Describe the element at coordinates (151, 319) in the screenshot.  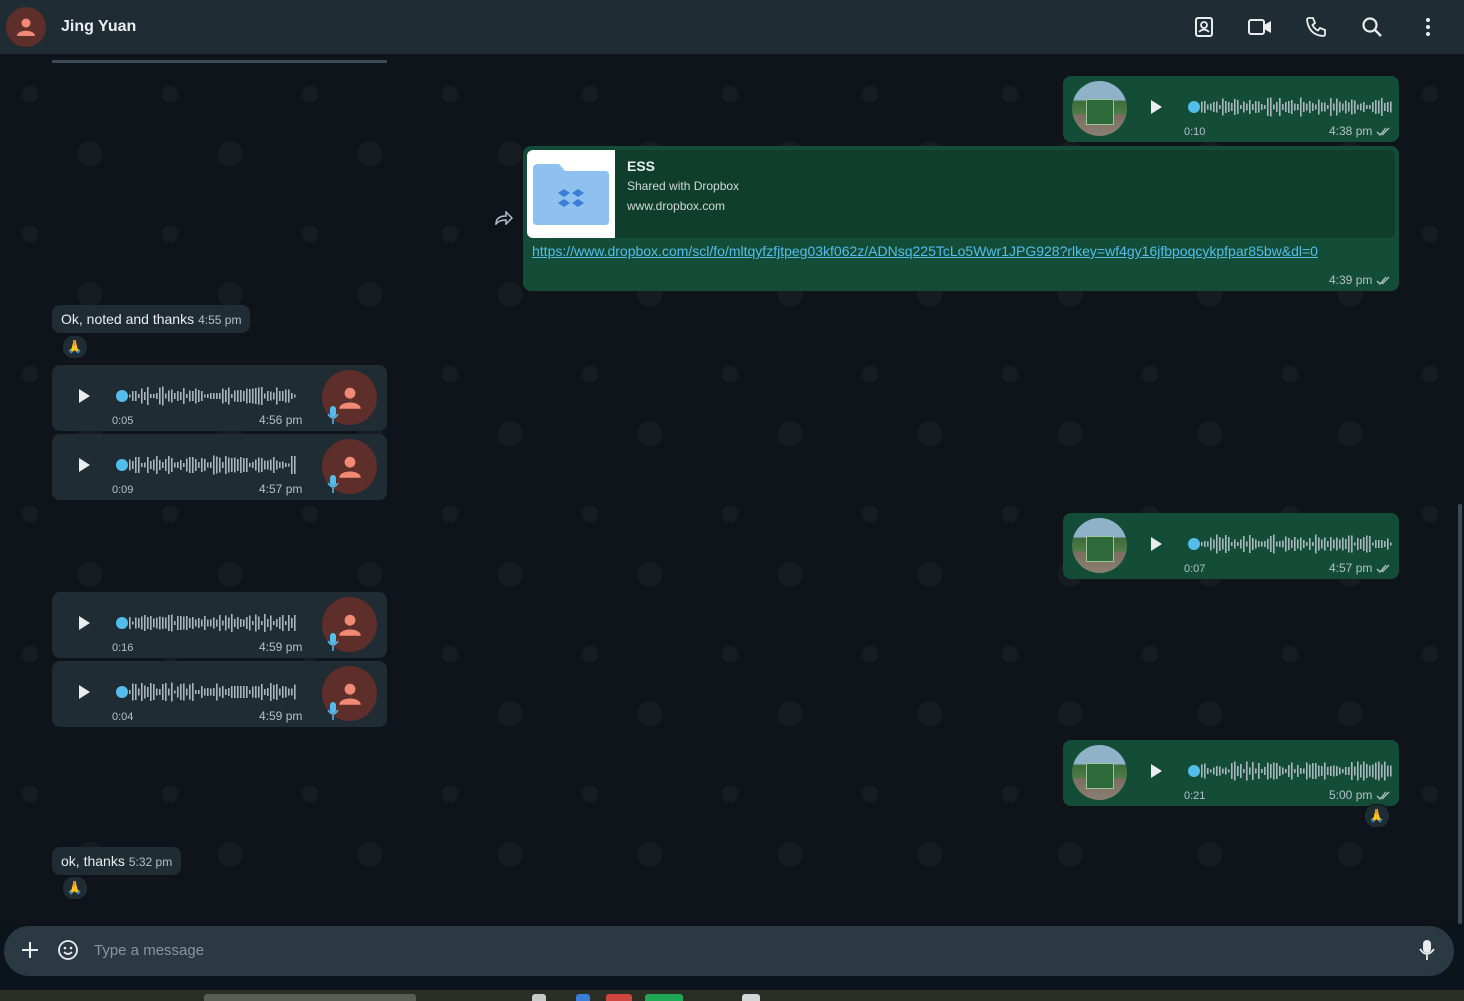
I see `incoming-text-message: Ok, noted and thanks 4:55 pm` at that location.